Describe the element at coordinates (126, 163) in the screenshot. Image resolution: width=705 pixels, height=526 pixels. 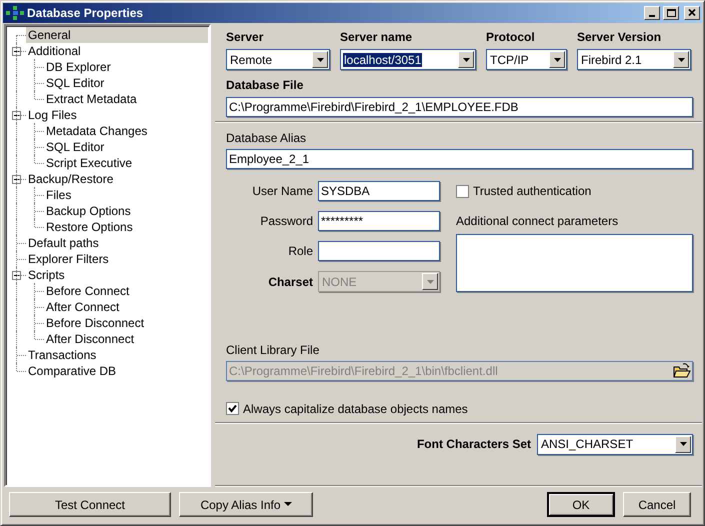
I see `tree-item: Script Executive` at that location.